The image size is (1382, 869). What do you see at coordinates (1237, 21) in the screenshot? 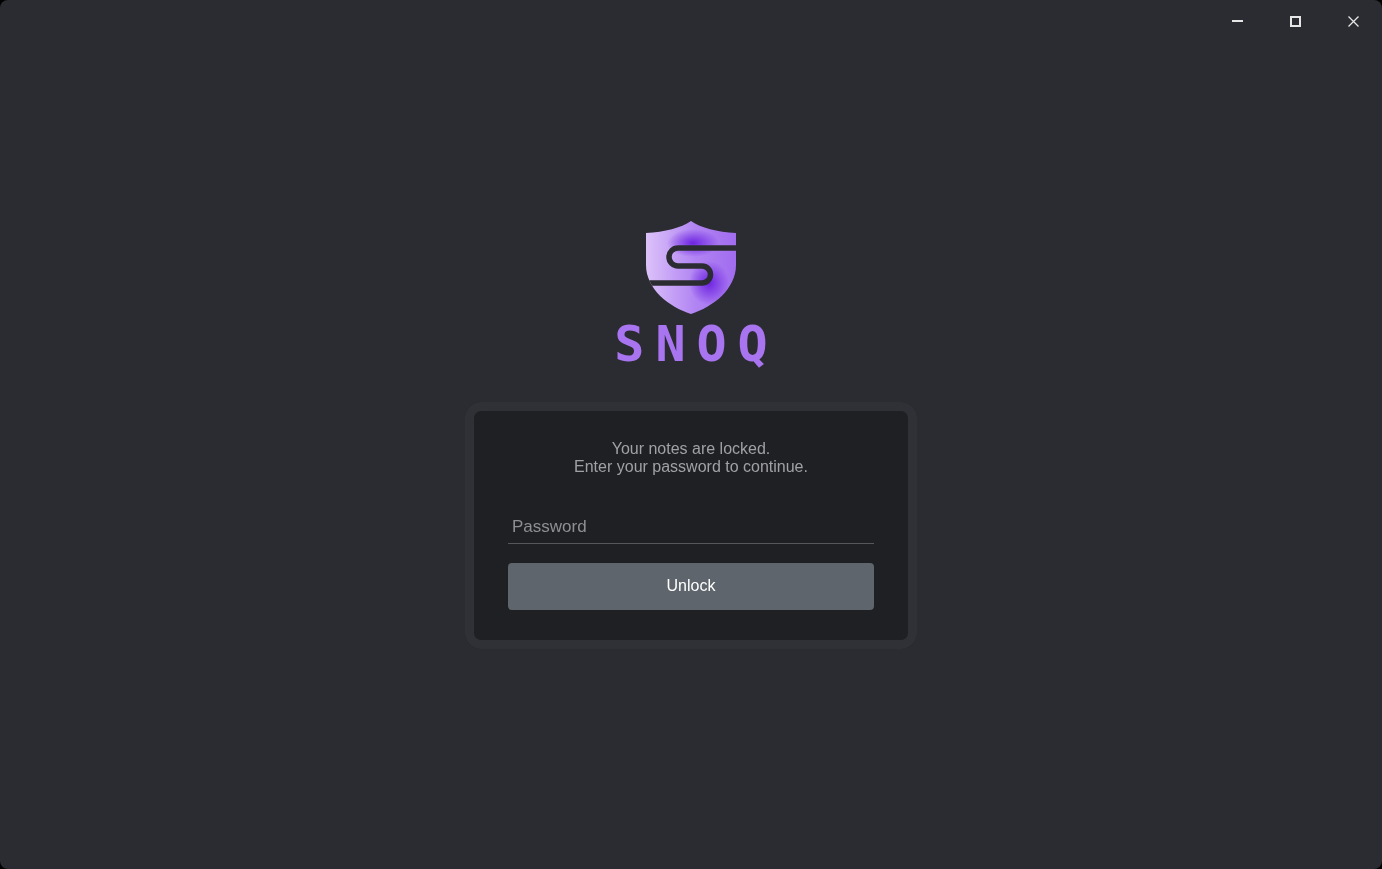
I see `minimize-icon` at bounding box center [1237, 21].